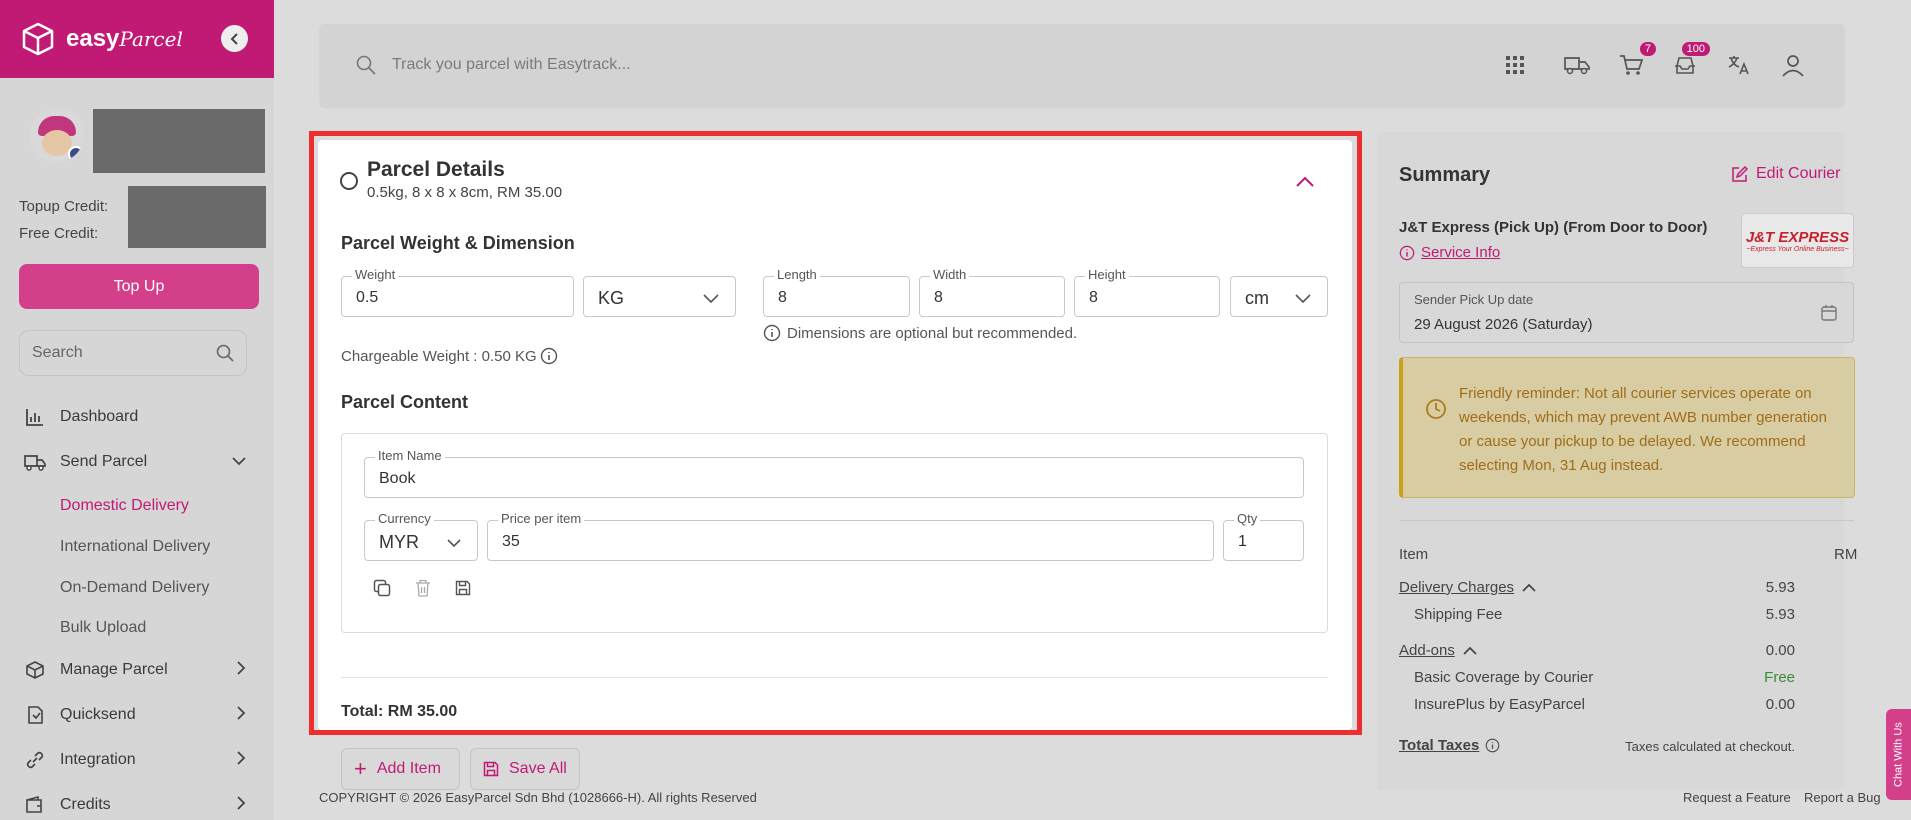  What do you see at coordinates (1846, 554) in the screenshot?
I see `currency-header: RM` at bounding box center [1846, 554].